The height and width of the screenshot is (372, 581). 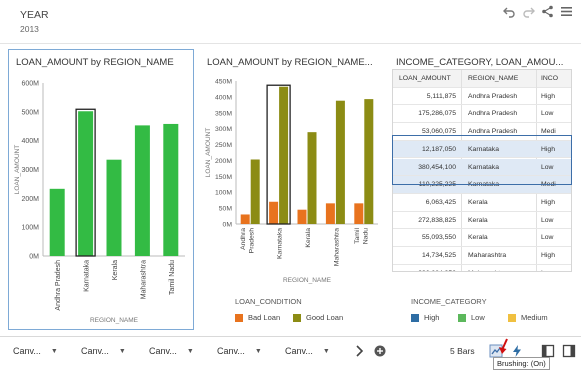 I want to click on legend3-title: INCOME_CATEGORY, so click(x=449, y=301).